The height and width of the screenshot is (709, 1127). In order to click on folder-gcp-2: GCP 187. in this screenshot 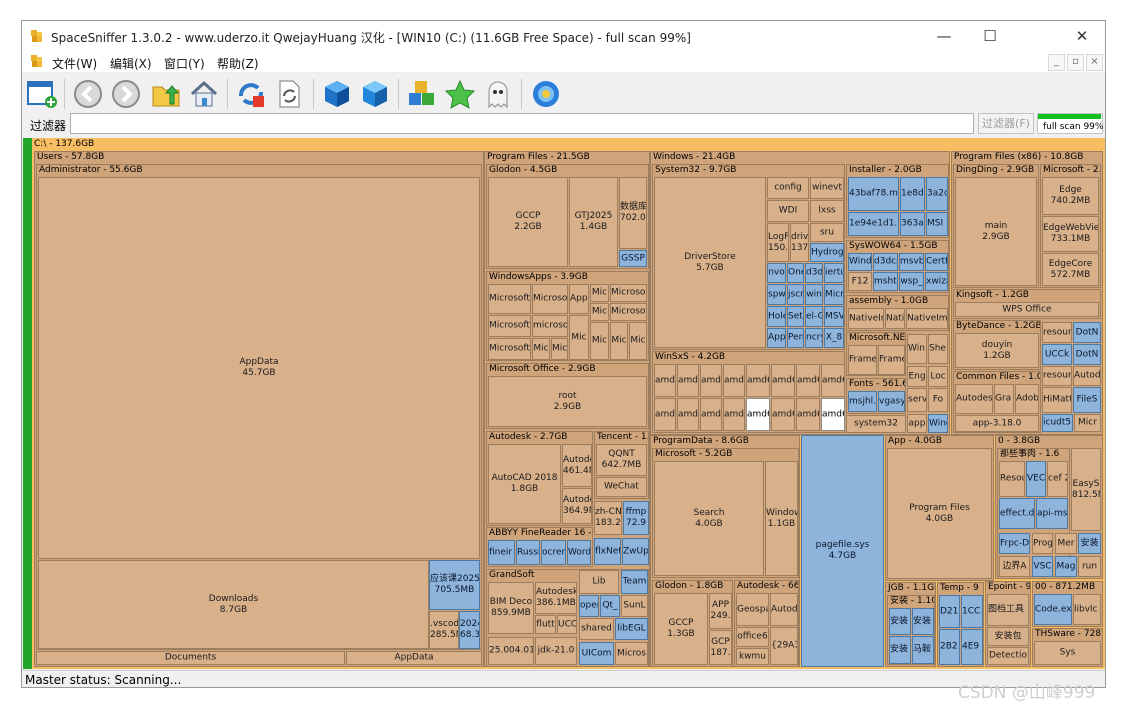, I will do `click(720, 647)`.